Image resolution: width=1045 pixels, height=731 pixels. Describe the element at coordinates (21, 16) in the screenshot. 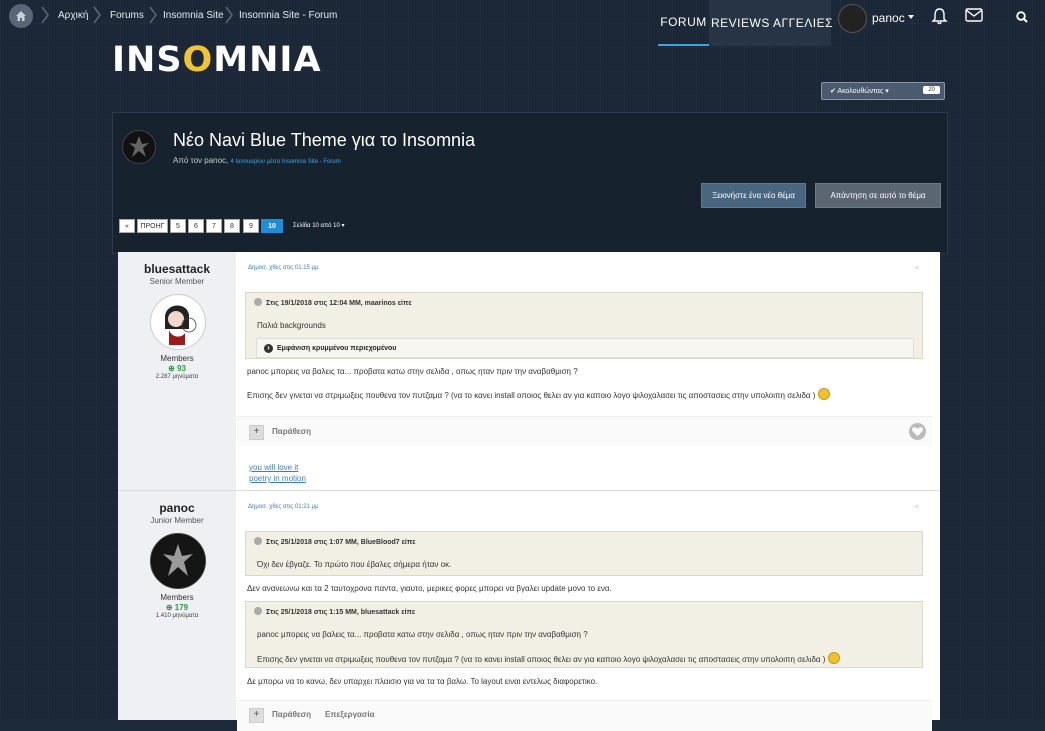

I see `home-icon` at that location.